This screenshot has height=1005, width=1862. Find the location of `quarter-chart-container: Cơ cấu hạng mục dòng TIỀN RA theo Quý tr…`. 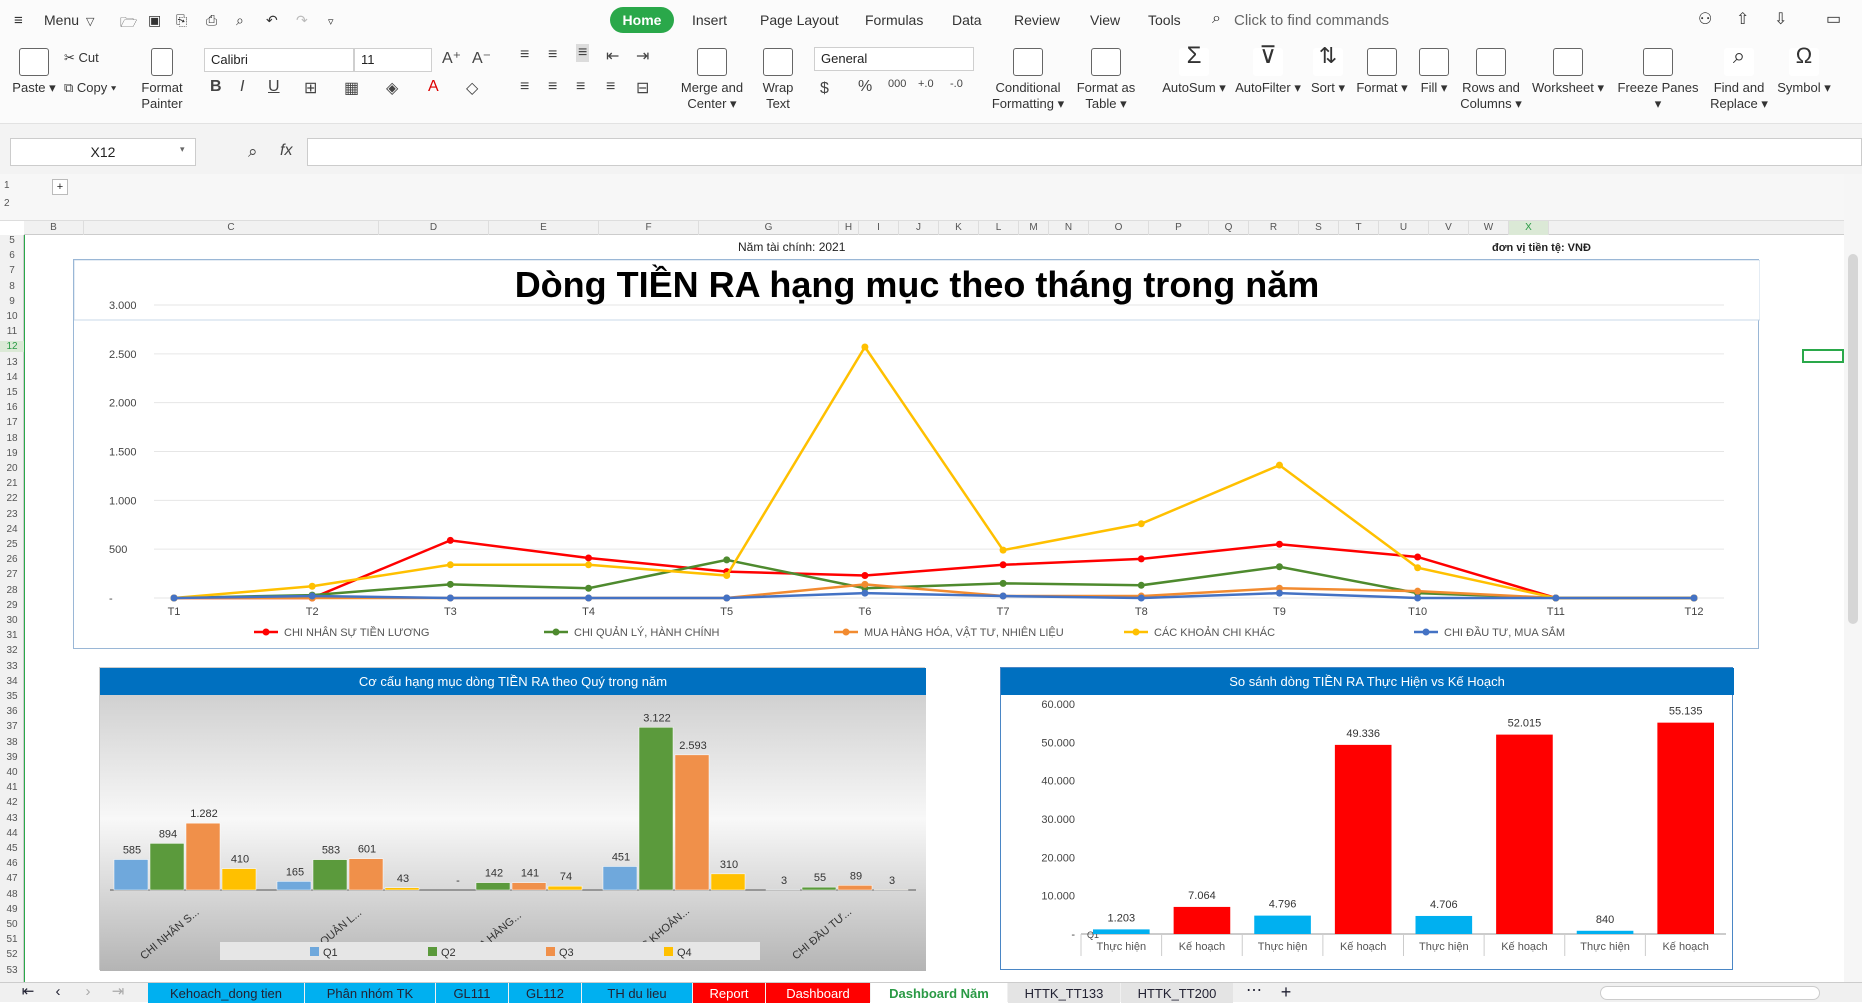

quarter-chart-container: Cơ cấu hạng mục dòng TIỀN RA theo Quý tr… is located at coordinates (512, 818).